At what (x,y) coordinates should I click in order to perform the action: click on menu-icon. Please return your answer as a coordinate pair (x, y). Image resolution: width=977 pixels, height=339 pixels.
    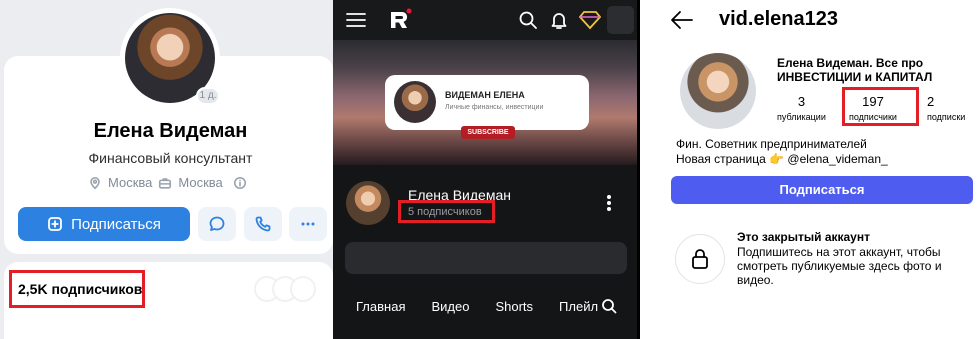
    Looking at the image, I should click on (356, 20).